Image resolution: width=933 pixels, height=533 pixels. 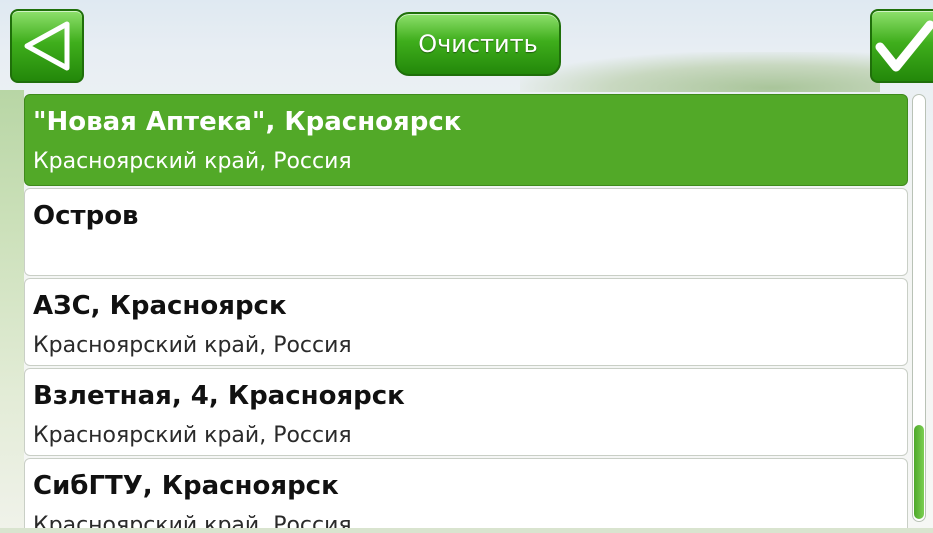 I want to click on list-item-title: АЗС, Красноярск, so click(x=160, y=306).